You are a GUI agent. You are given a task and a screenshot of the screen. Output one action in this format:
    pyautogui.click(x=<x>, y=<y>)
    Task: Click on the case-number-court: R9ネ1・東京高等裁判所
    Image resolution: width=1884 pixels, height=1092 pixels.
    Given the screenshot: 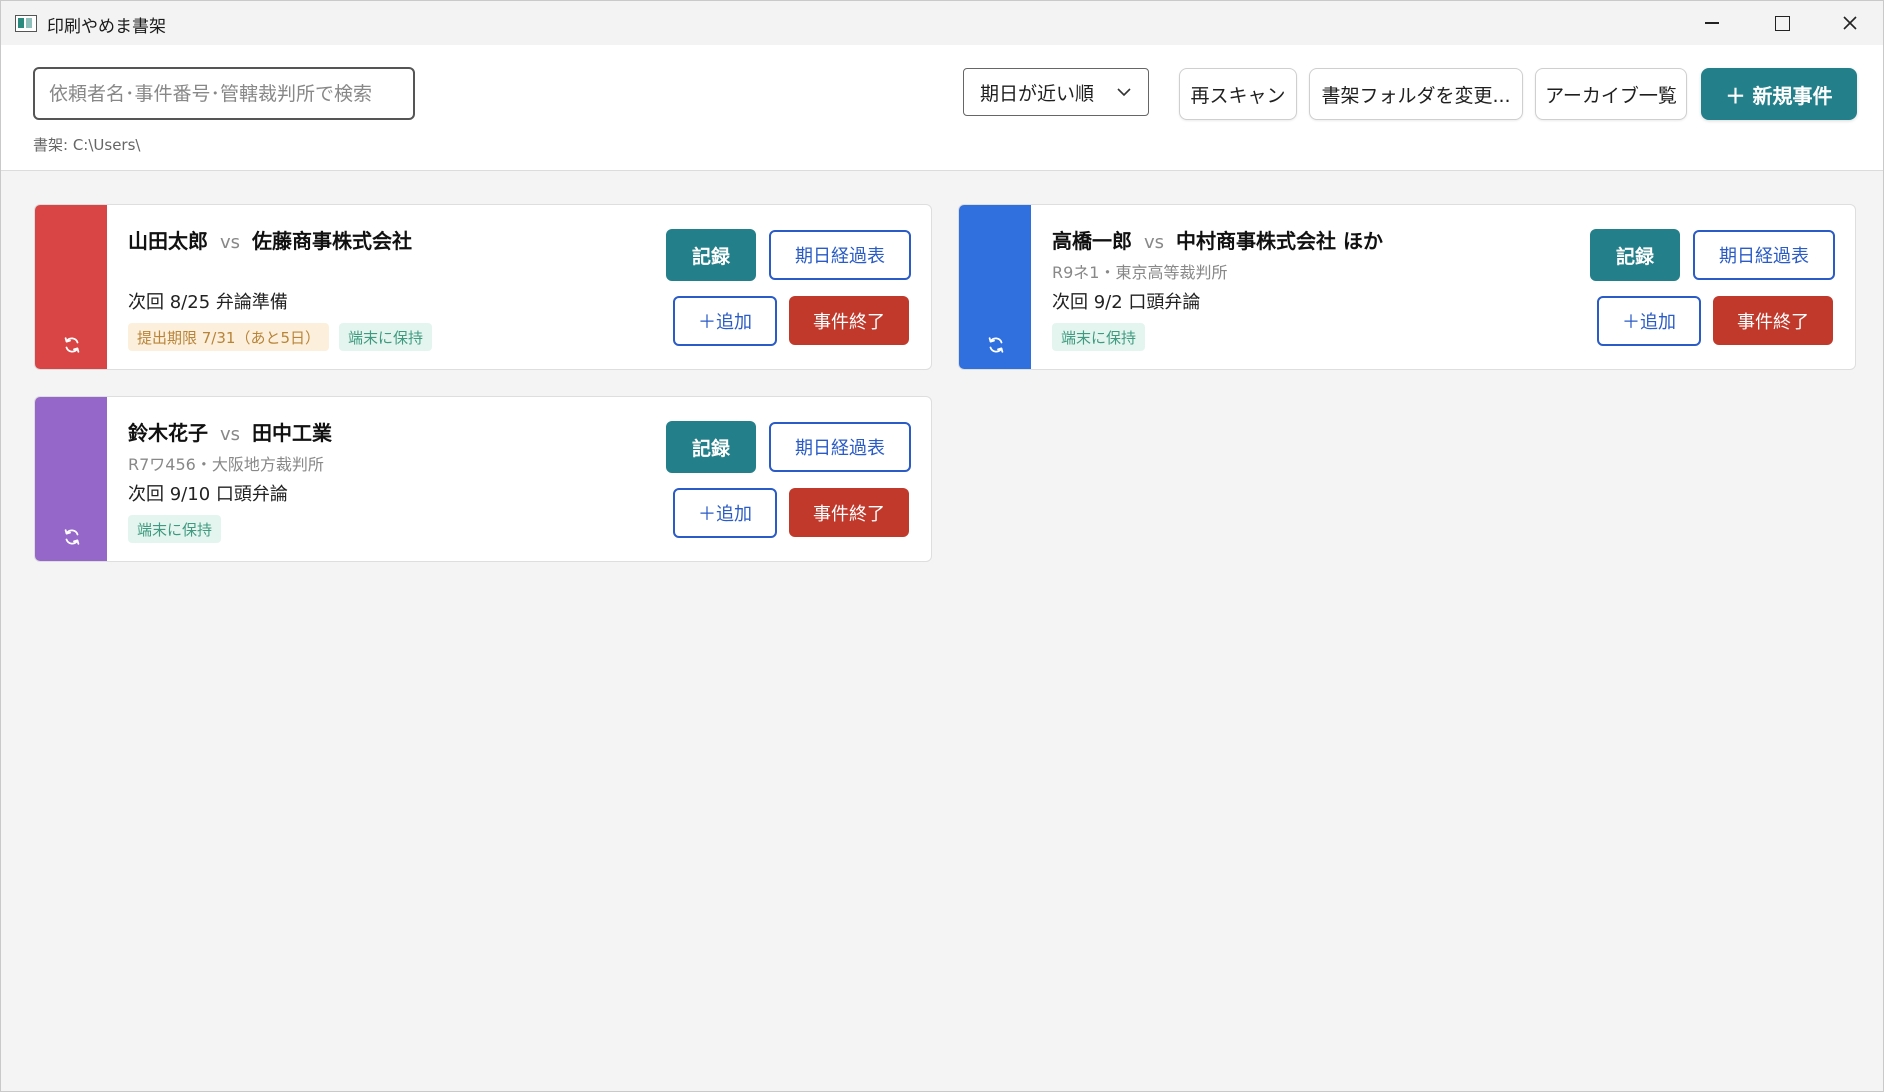 What is the action you would take?
    pyautogui.click(x=1140, y=272)
    